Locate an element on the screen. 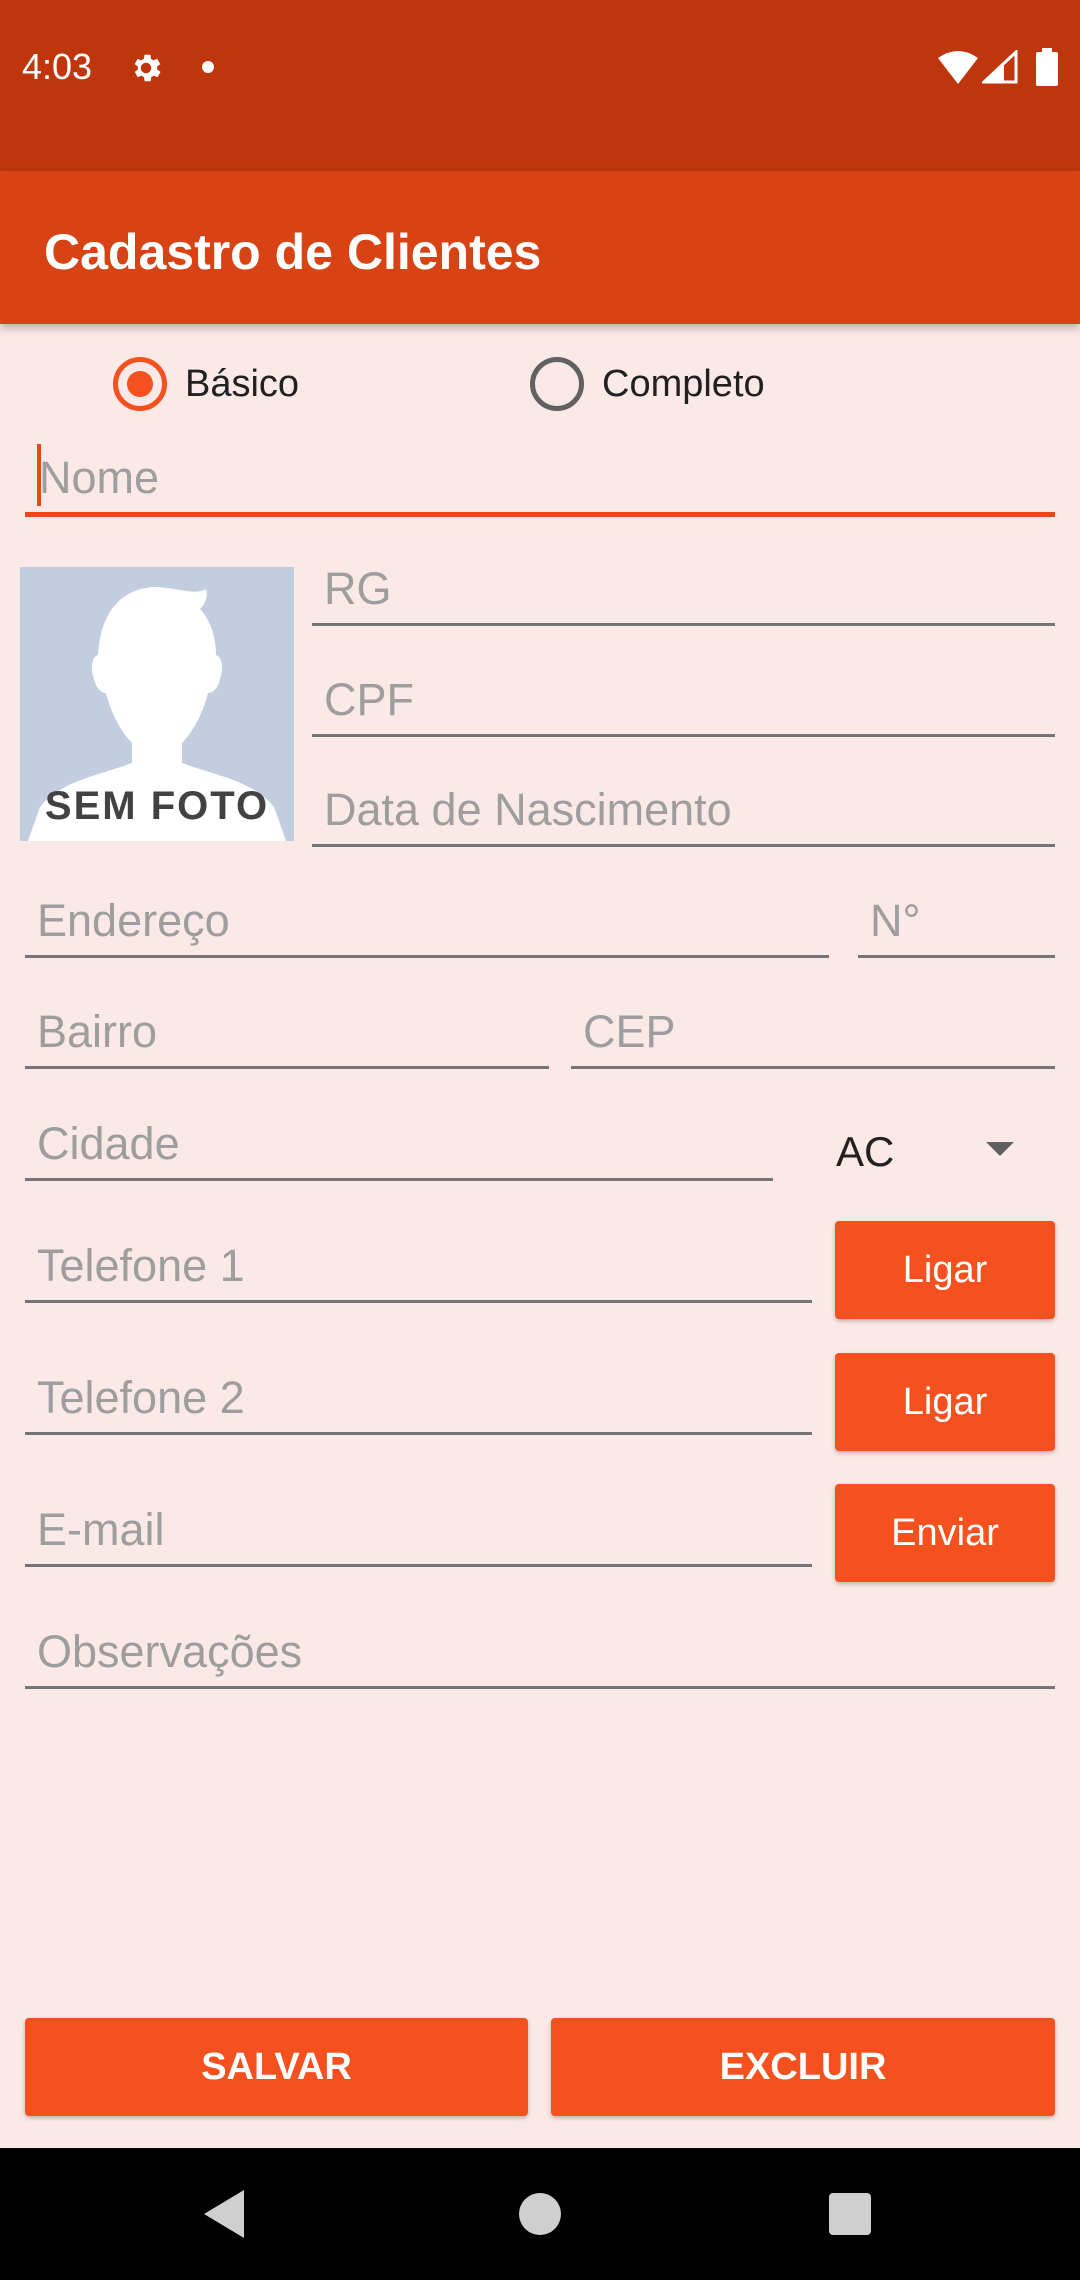 This screenshot has width=1080, height=2280. radio-checked-icon is located at coordinates (140, 384).